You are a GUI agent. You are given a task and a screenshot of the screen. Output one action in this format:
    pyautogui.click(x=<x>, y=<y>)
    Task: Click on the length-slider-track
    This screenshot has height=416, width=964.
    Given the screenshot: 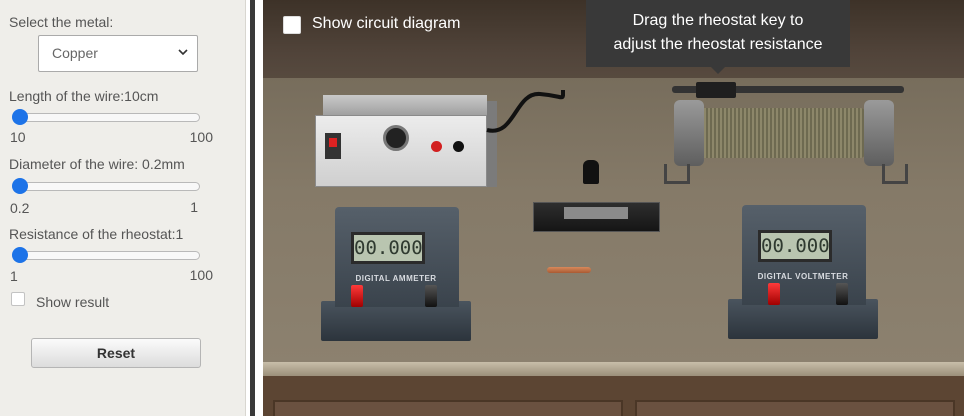 What is the action you would take?
    pyautogui.click(x=106, y=117)
    